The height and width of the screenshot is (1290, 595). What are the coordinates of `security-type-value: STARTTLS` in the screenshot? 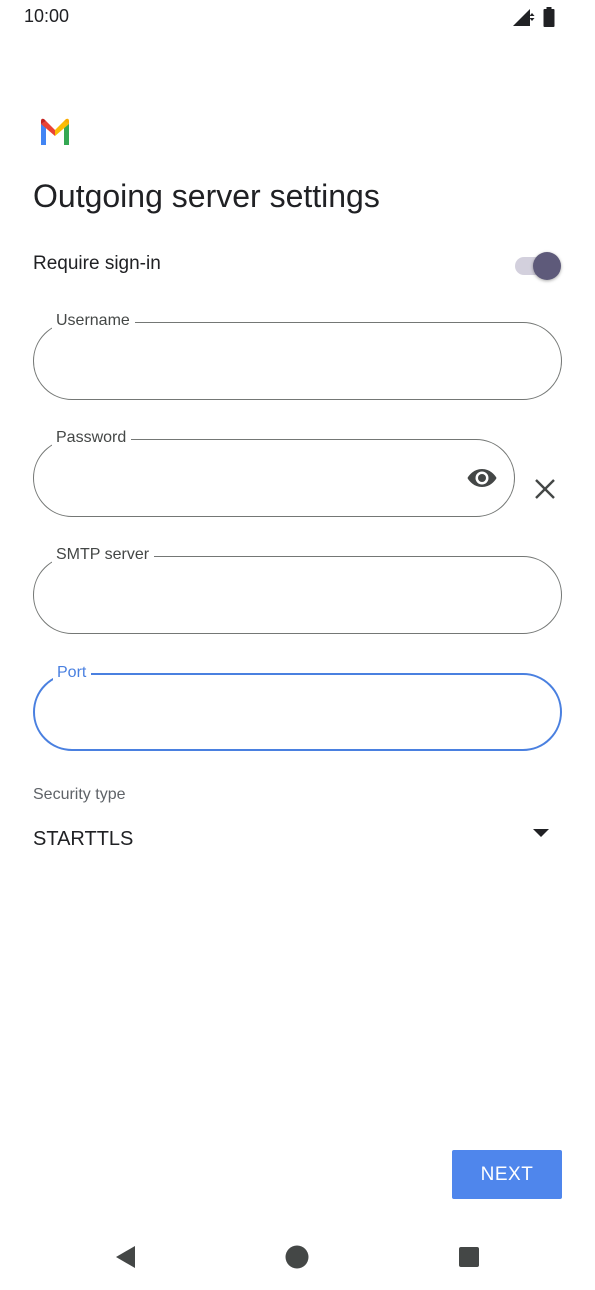 It's located at (83, 839).